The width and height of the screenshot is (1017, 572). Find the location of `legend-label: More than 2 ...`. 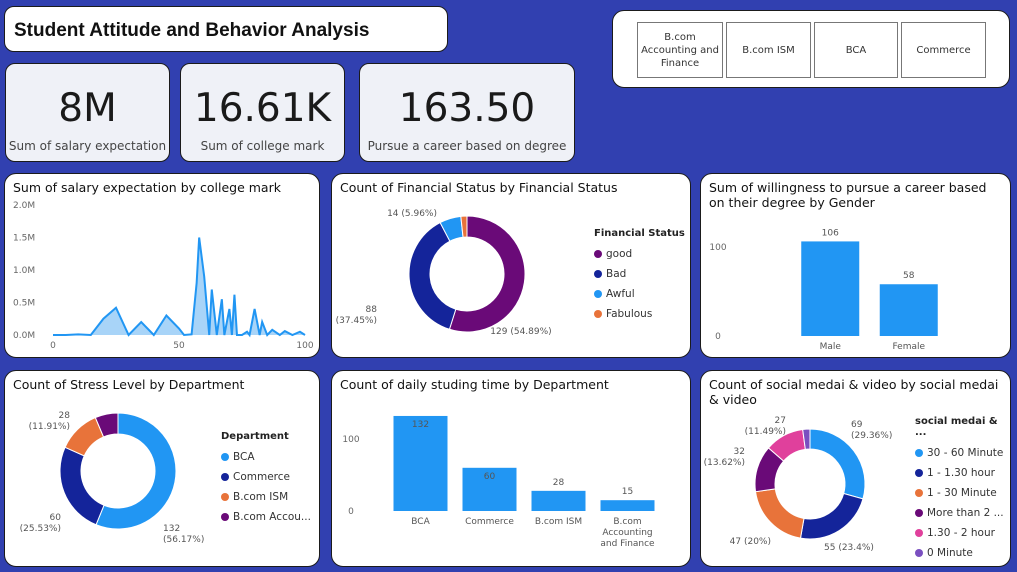

legend-label: More than 2 ... is located at coordinates (965, 513).